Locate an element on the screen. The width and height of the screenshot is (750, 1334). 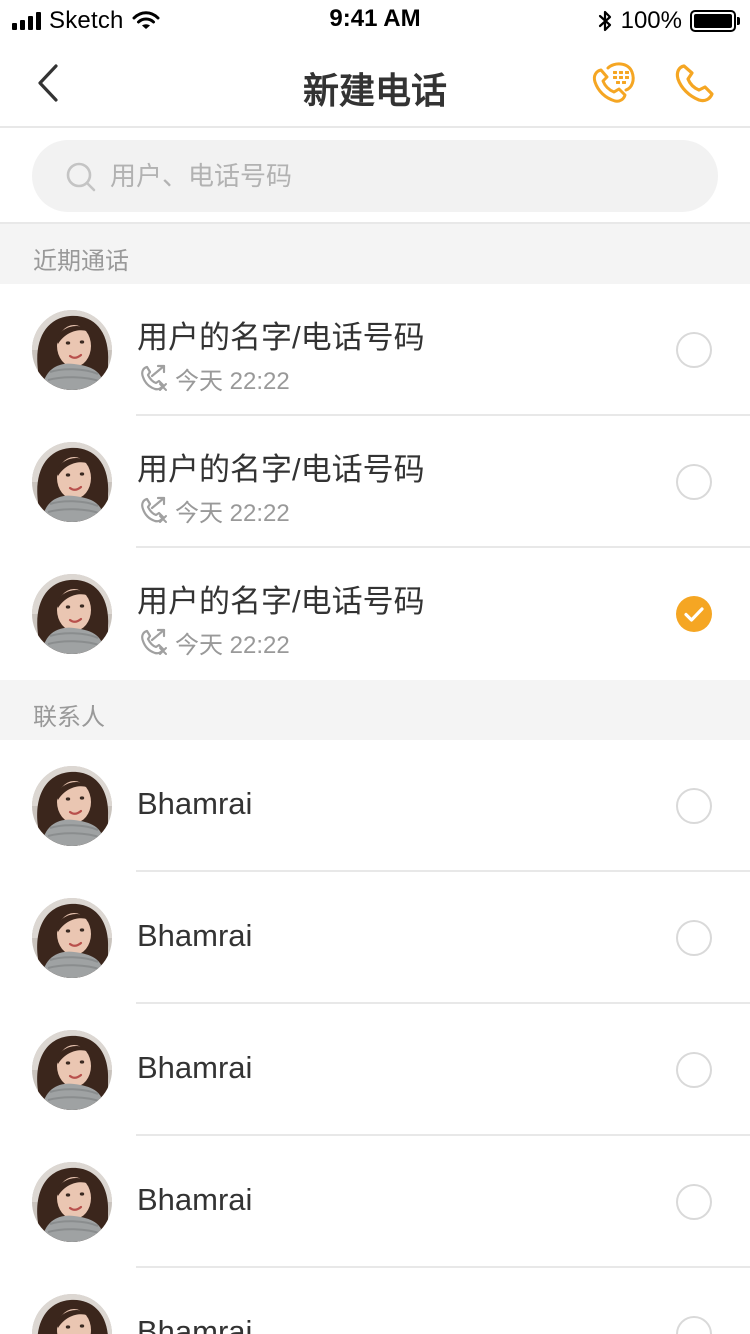
status-bar-right: 100% is located at coordinates (668, 21).